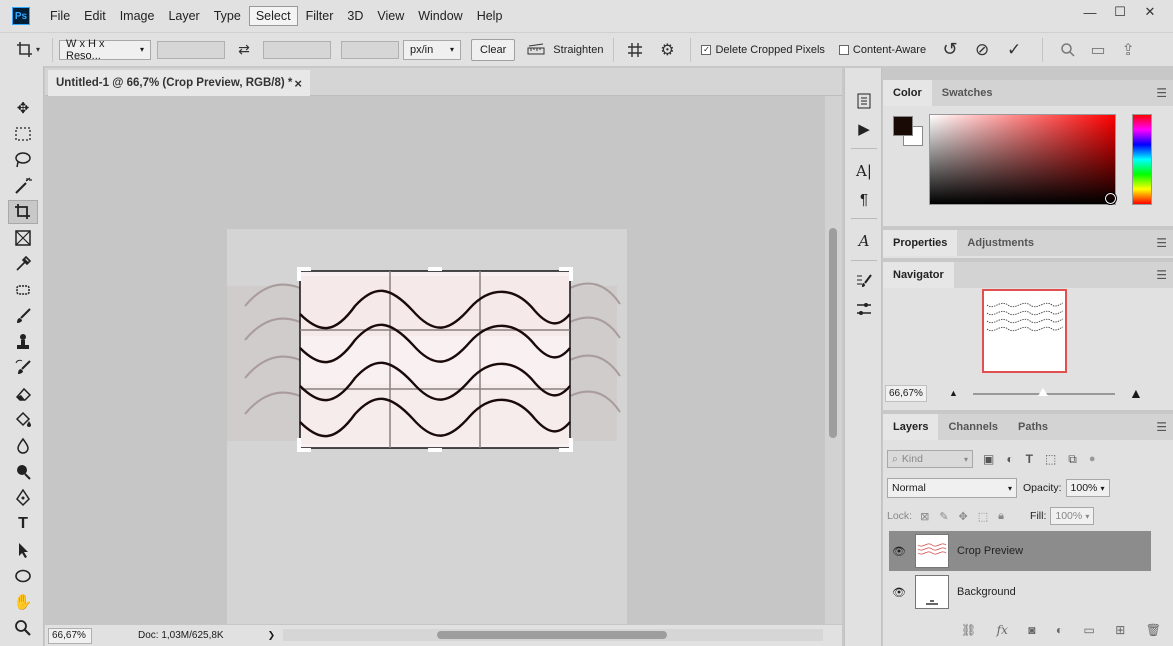 Image resolution: width=1173 pixels, height=646 pixels. I want to click on navigator-zoom-slider, so click(1044, 392).